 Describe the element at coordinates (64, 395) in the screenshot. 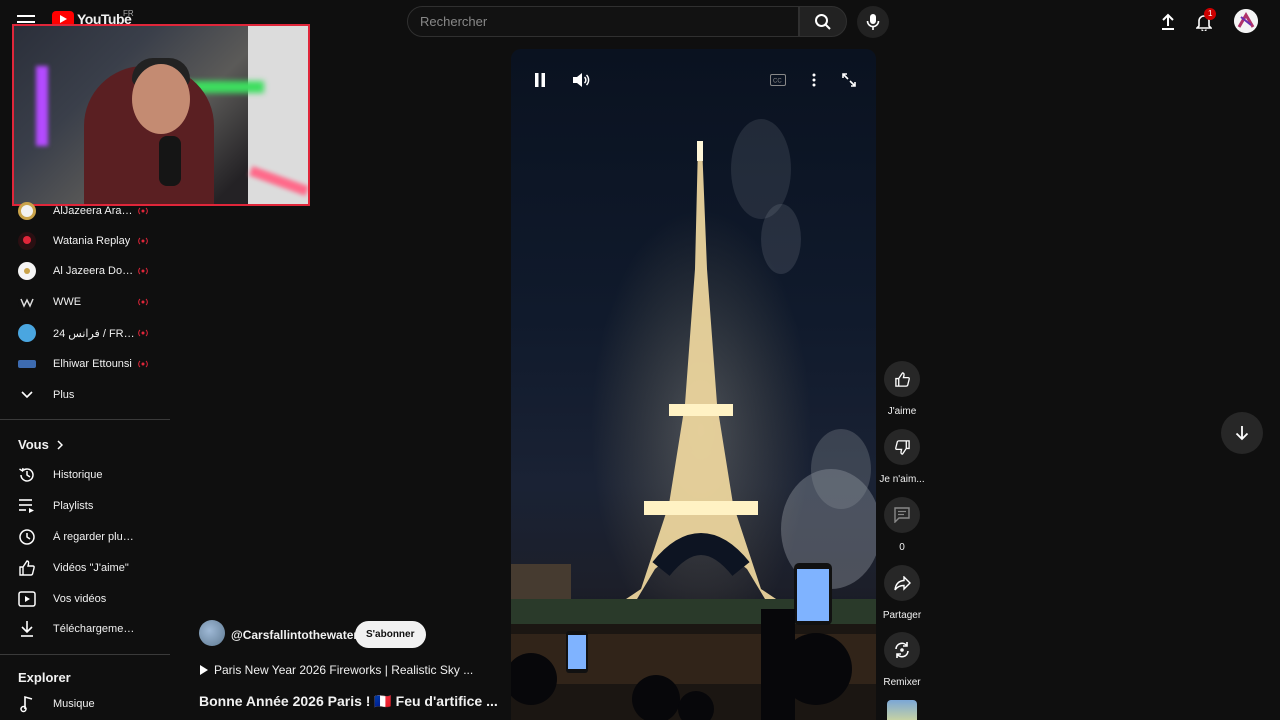

I see `sidebar-item-label: Plus` at that location.